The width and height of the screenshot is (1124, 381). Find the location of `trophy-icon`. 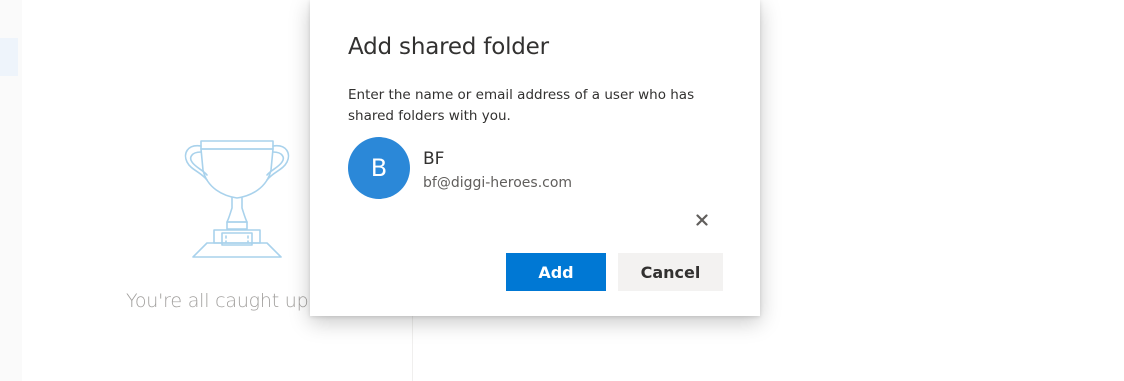

trophy-icon is located at coordinates (237, 199).